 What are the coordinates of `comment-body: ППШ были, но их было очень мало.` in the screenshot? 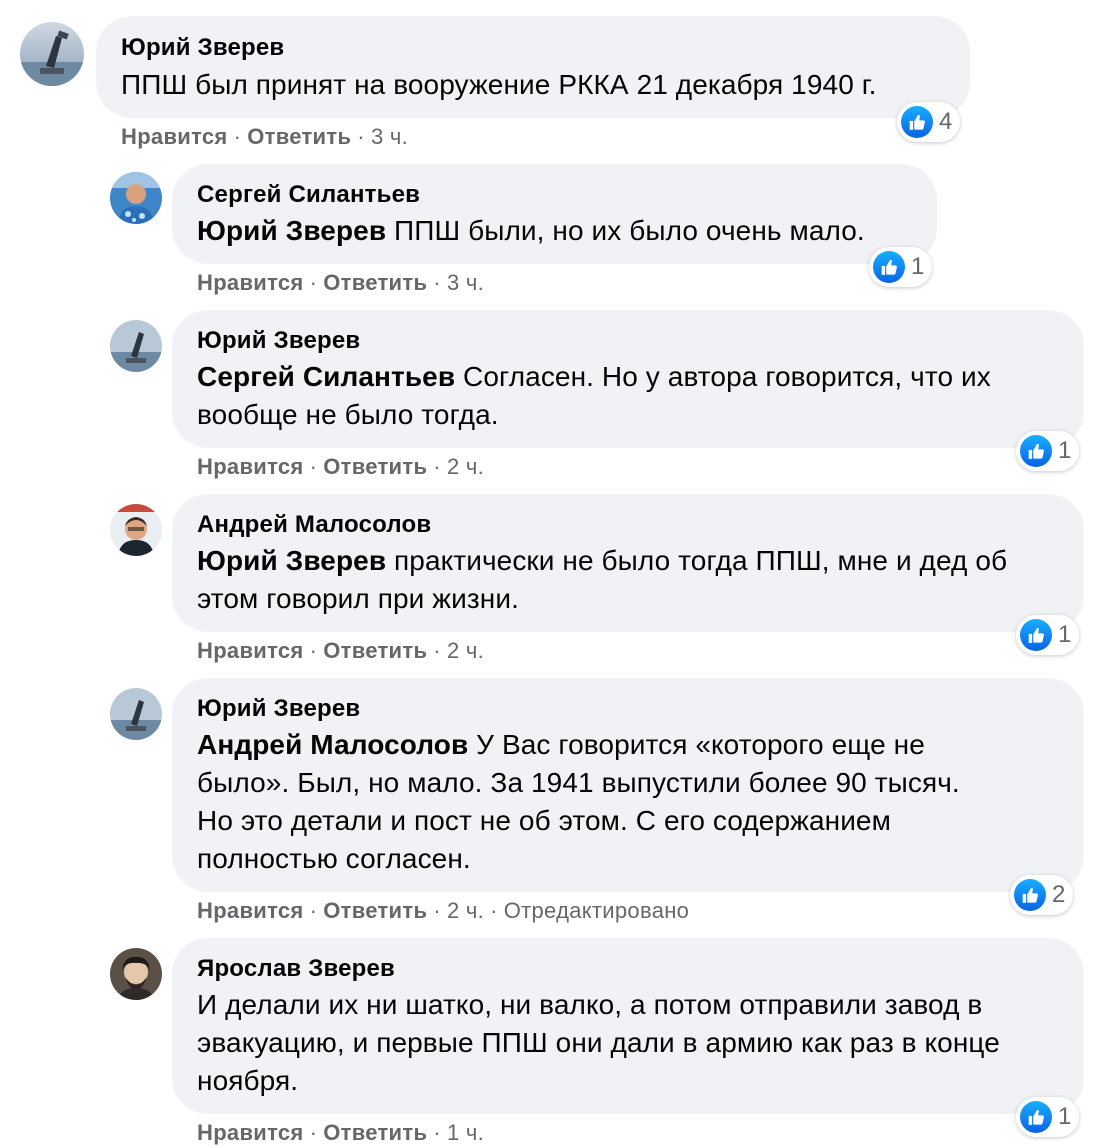 It's located at (629, 230).